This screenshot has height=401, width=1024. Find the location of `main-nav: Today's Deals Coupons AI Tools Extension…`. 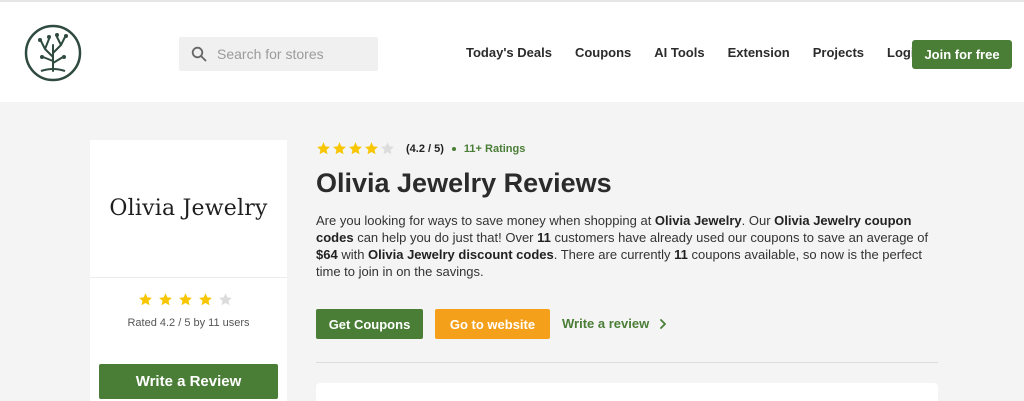

main-nav: Today's Deals Coupons AI Tools Extension… is located at coordinates (694, 52).